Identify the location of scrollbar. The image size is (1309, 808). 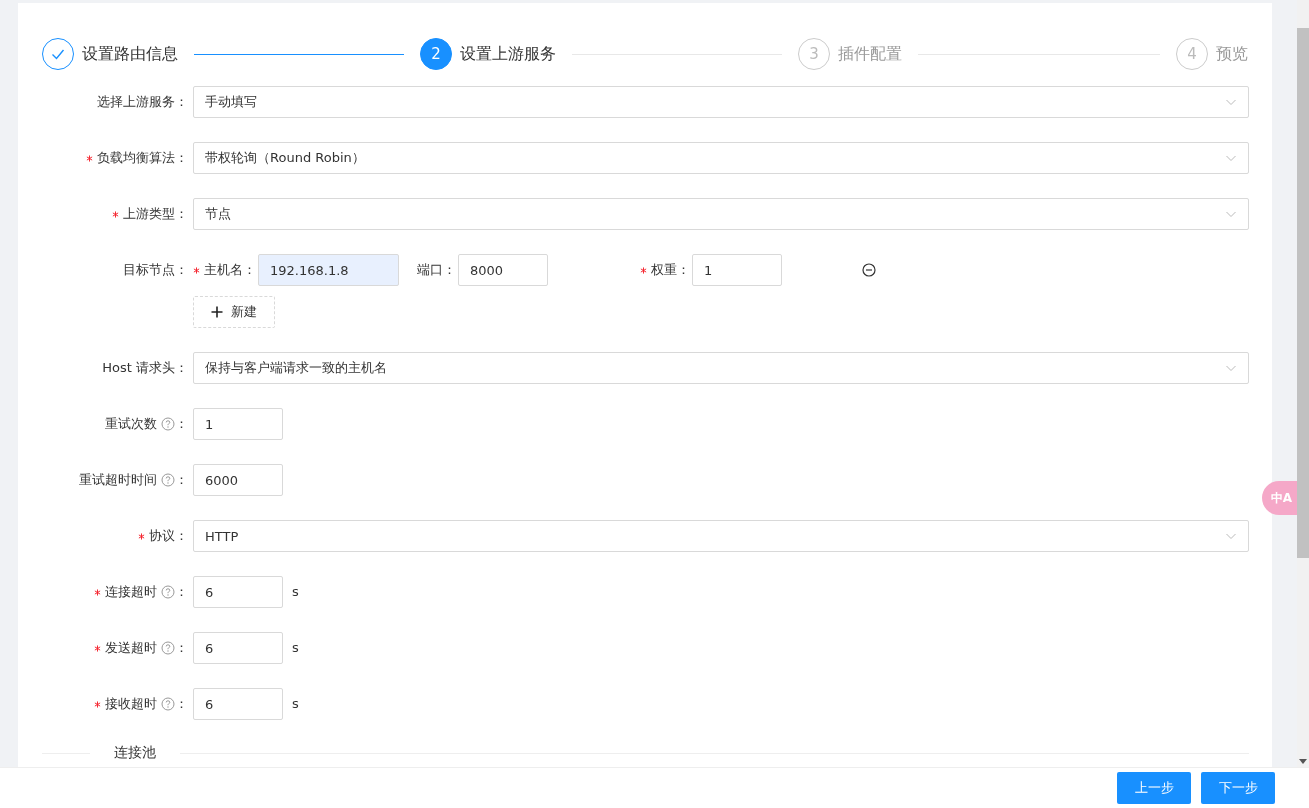
(1303, 383).